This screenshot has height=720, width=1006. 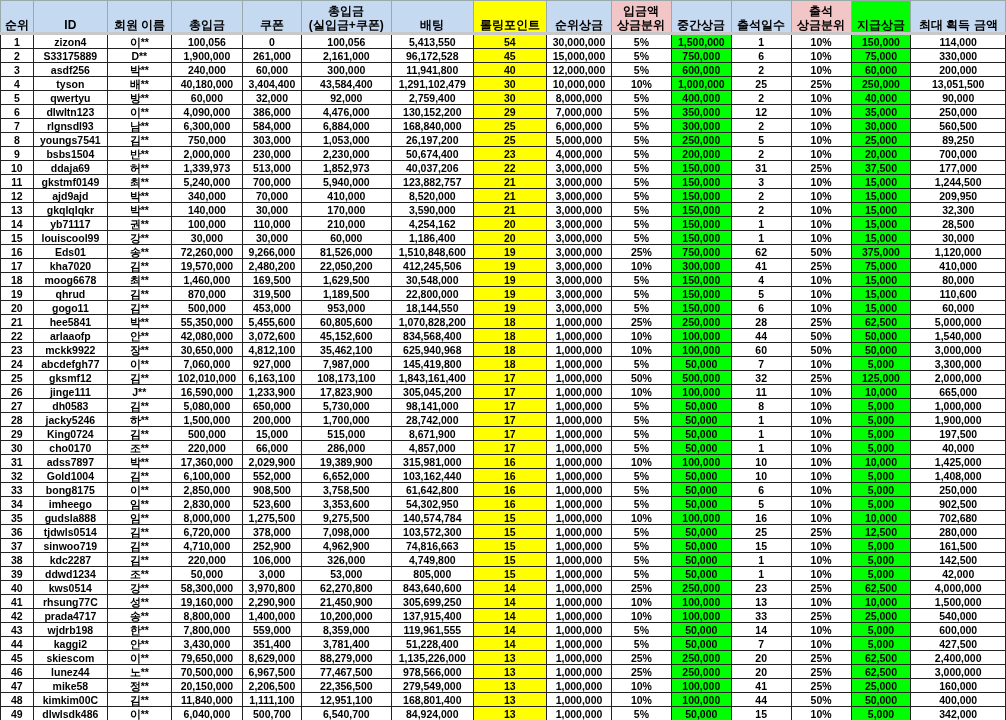 What do you see at coordinates (207, 265) in the screenshot?
I see `table-cell: 19,570,000` at bounding box center [207, 265].